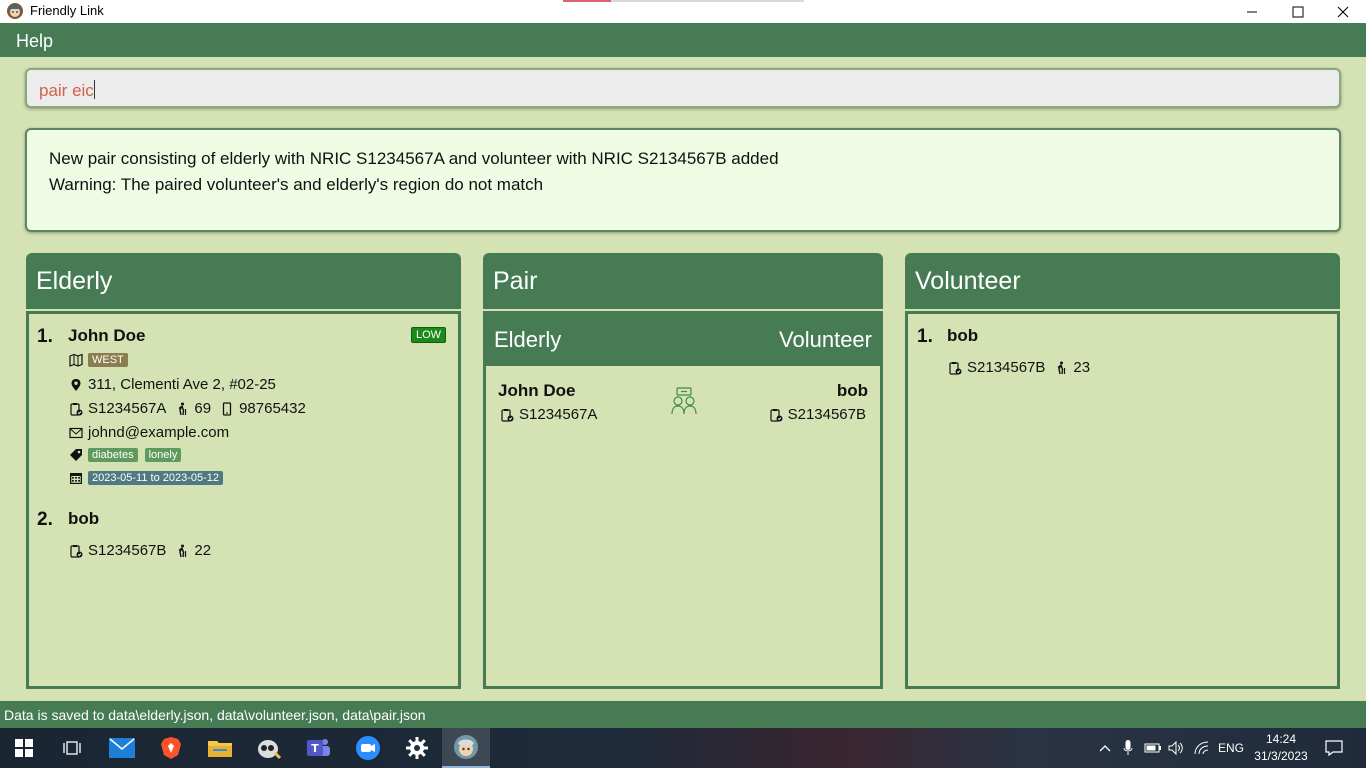 This screenshot has width=1366, height=768. I want to click on teams-icon: T, so click(318, 747).